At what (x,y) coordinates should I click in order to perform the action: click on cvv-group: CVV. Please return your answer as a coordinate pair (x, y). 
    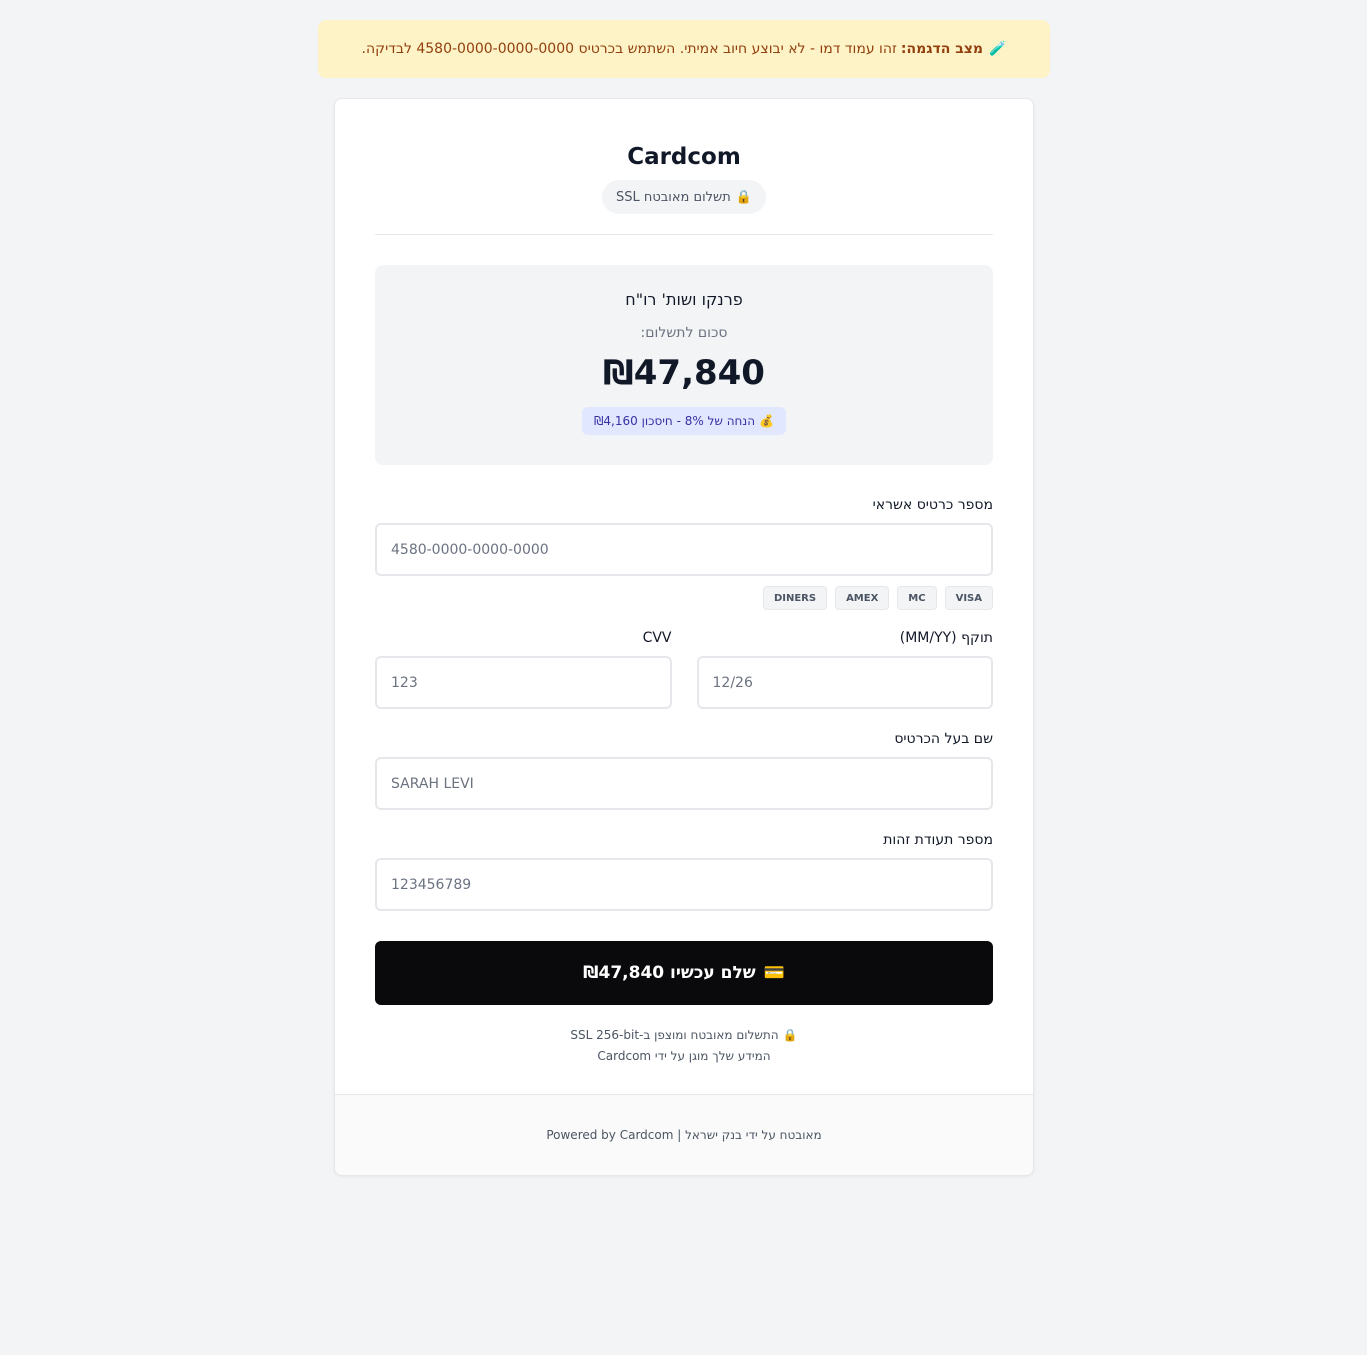
    Looking at the image, I should click on (523, 668).